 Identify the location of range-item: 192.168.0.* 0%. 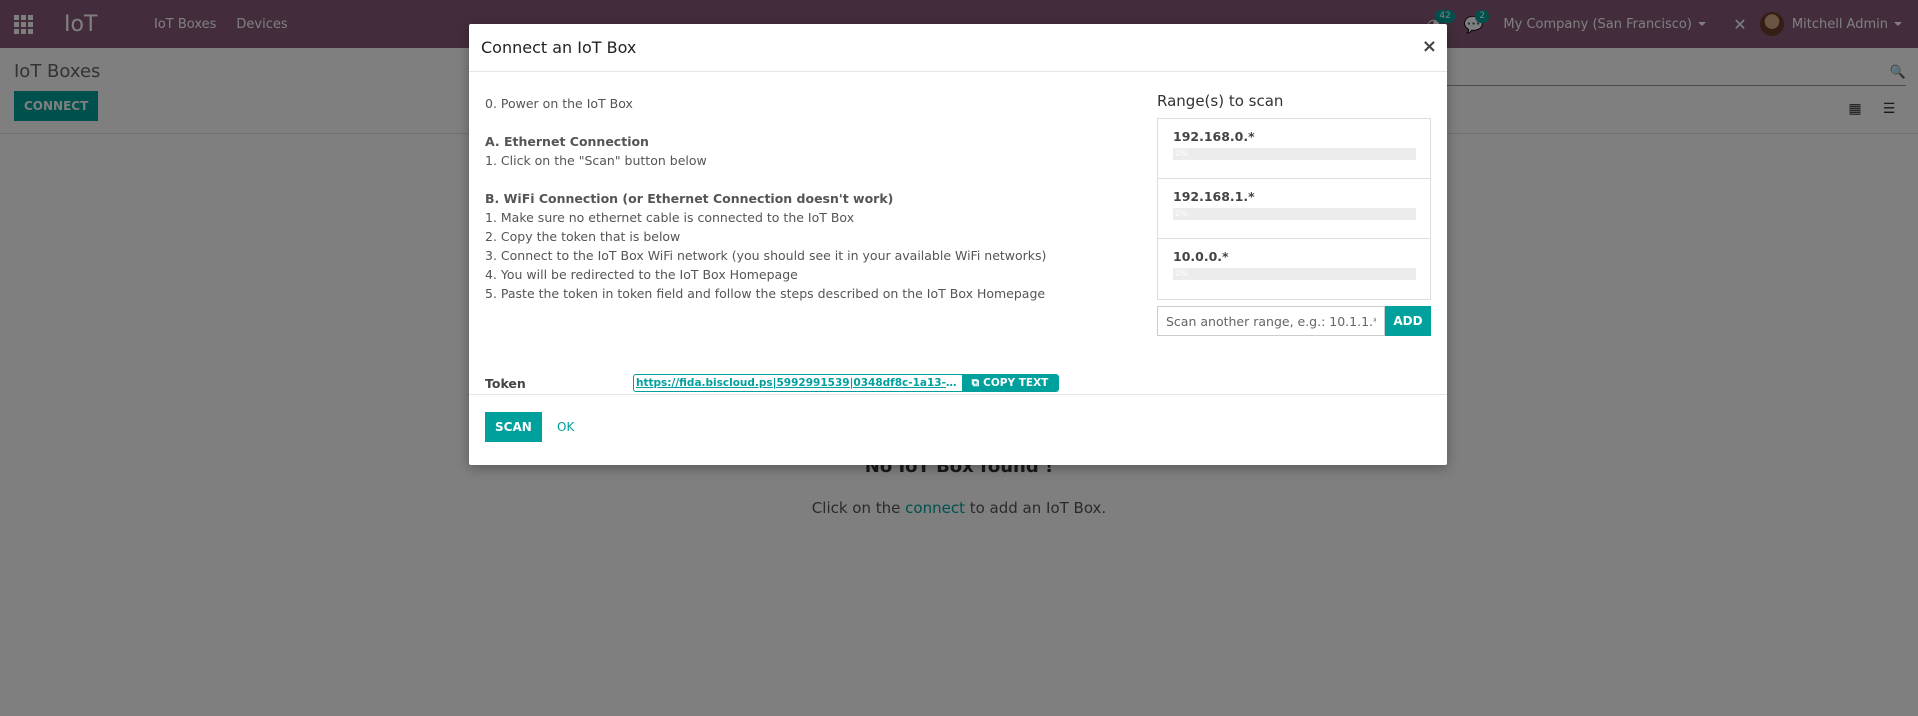
(1294, 149).